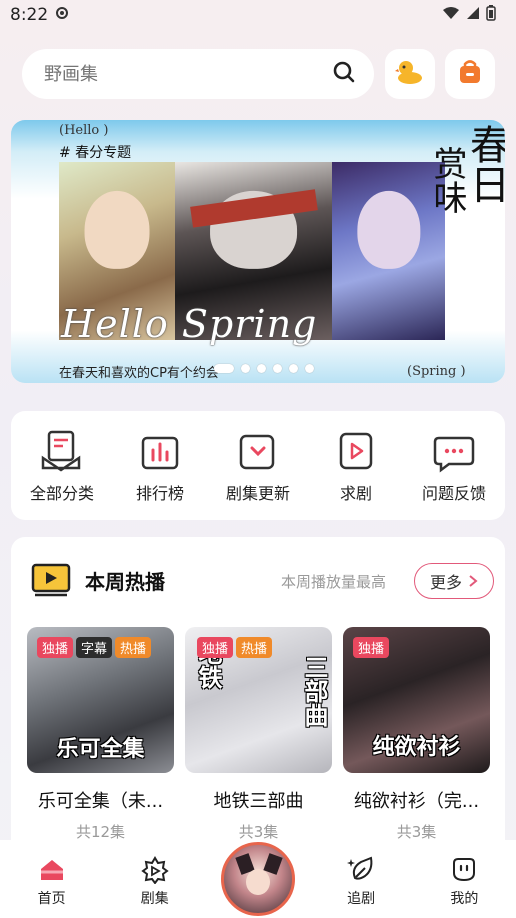 The width and height of the screenshot is (516, 918). Describe the element at coordinates (491, 15) in the screenshot. I see `battery-icon` at that location.